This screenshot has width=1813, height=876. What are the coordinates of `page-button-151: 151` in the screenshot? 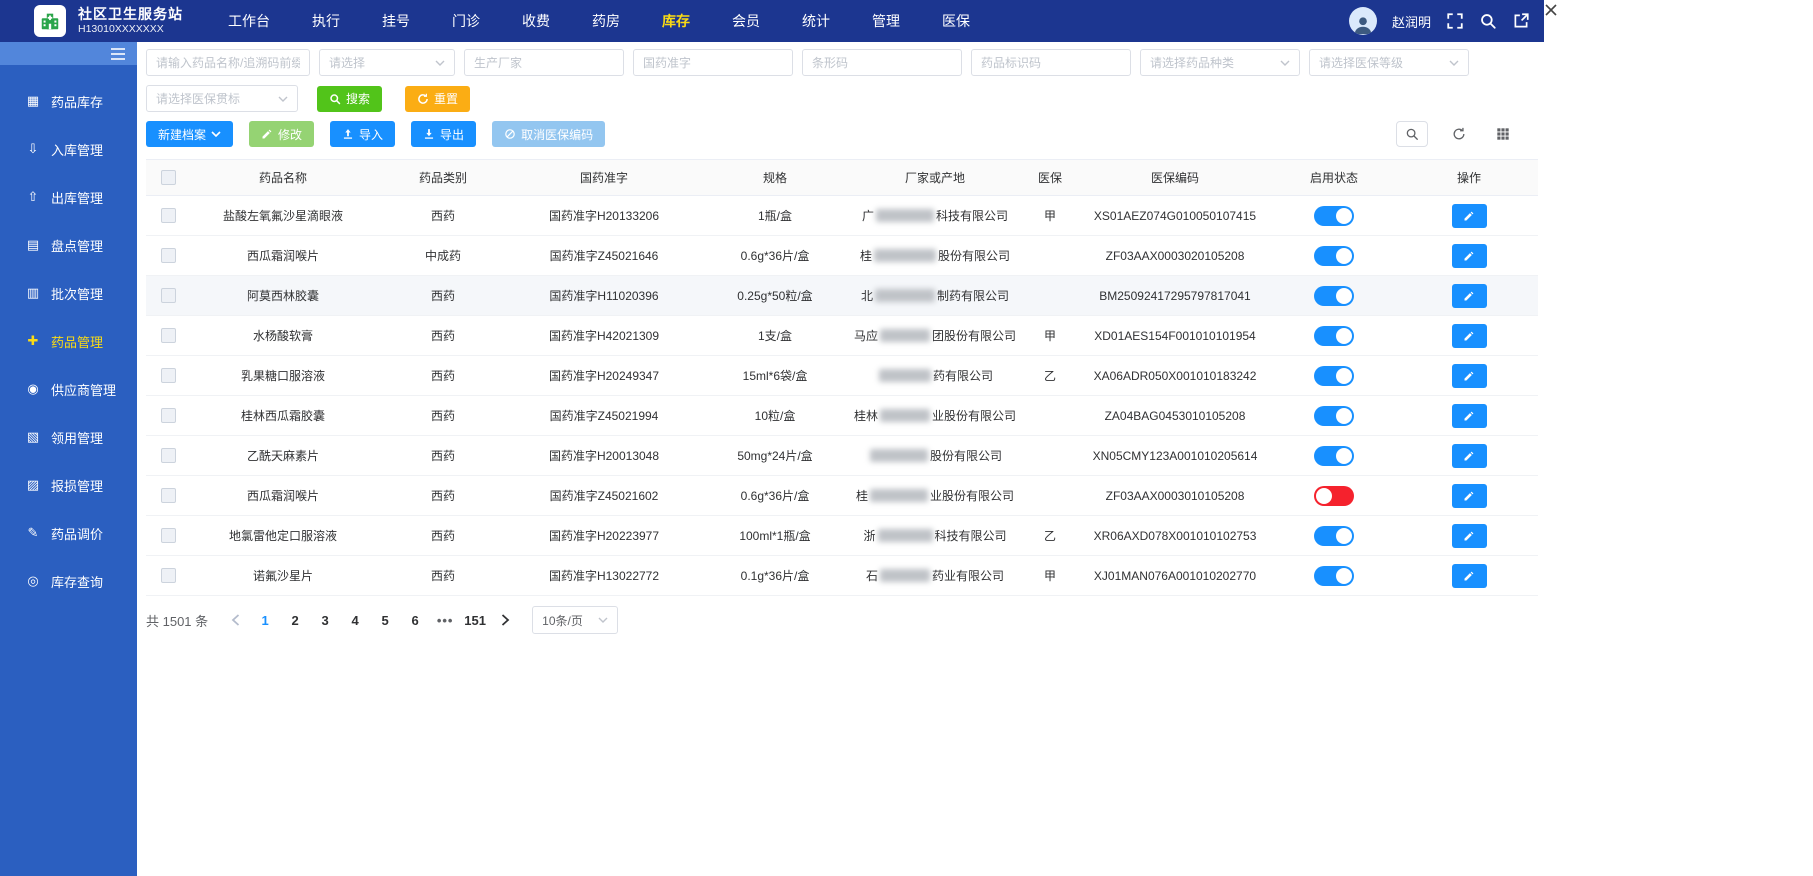 It's located at (475, 620).